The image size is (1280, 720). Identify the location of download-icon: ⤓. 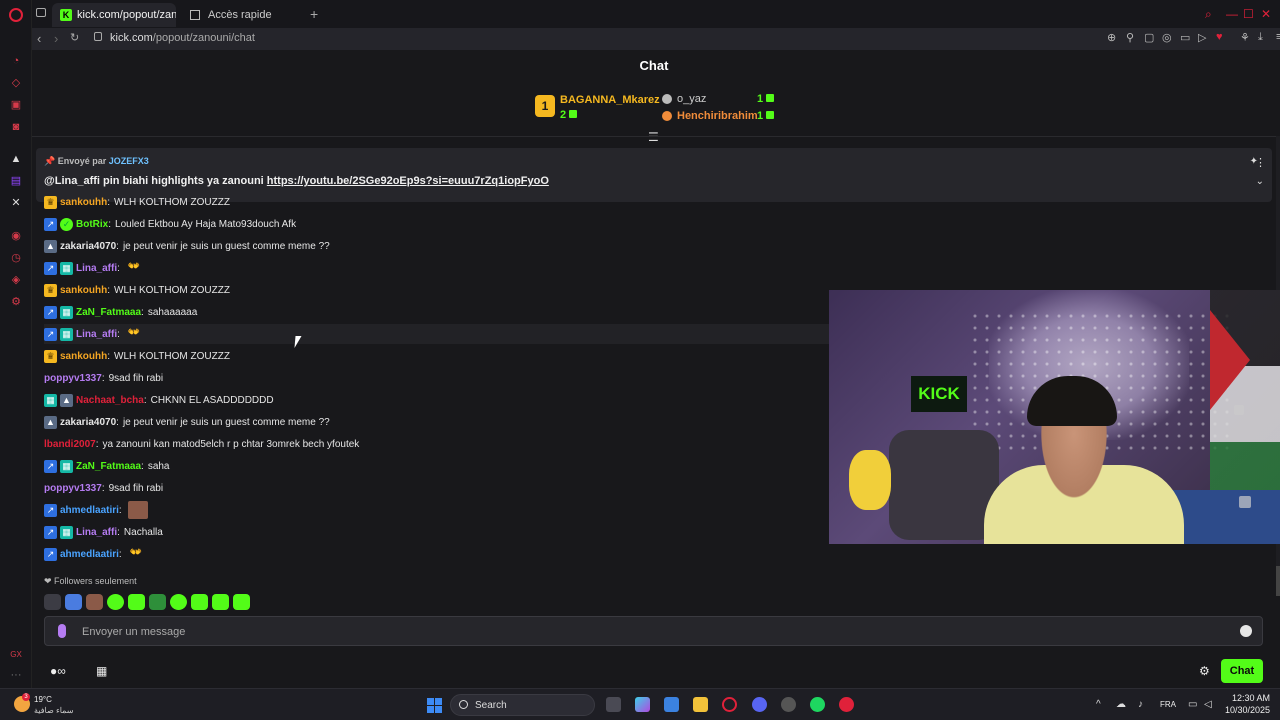
(1260, 37).